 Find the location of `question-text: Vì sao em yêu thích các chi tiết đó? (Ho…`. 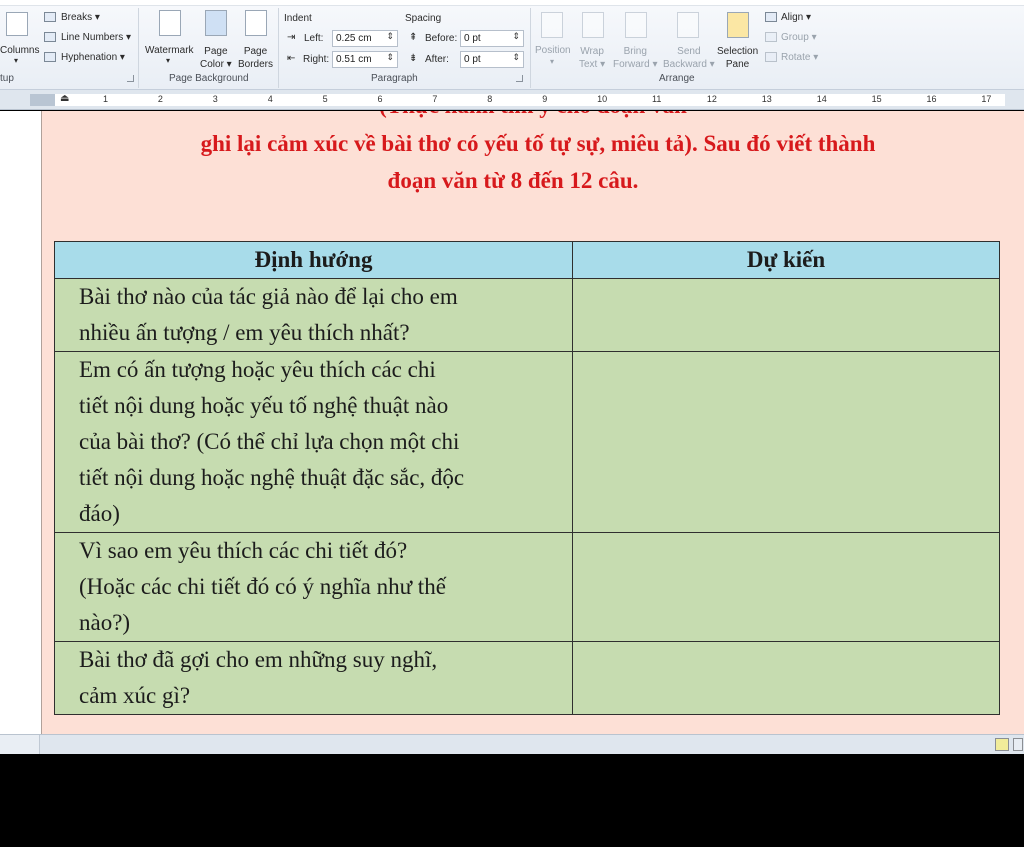

question-text: Vì sao em yêu thích các chi tiết đó? (Ho… is located at coordinates (262, 586).